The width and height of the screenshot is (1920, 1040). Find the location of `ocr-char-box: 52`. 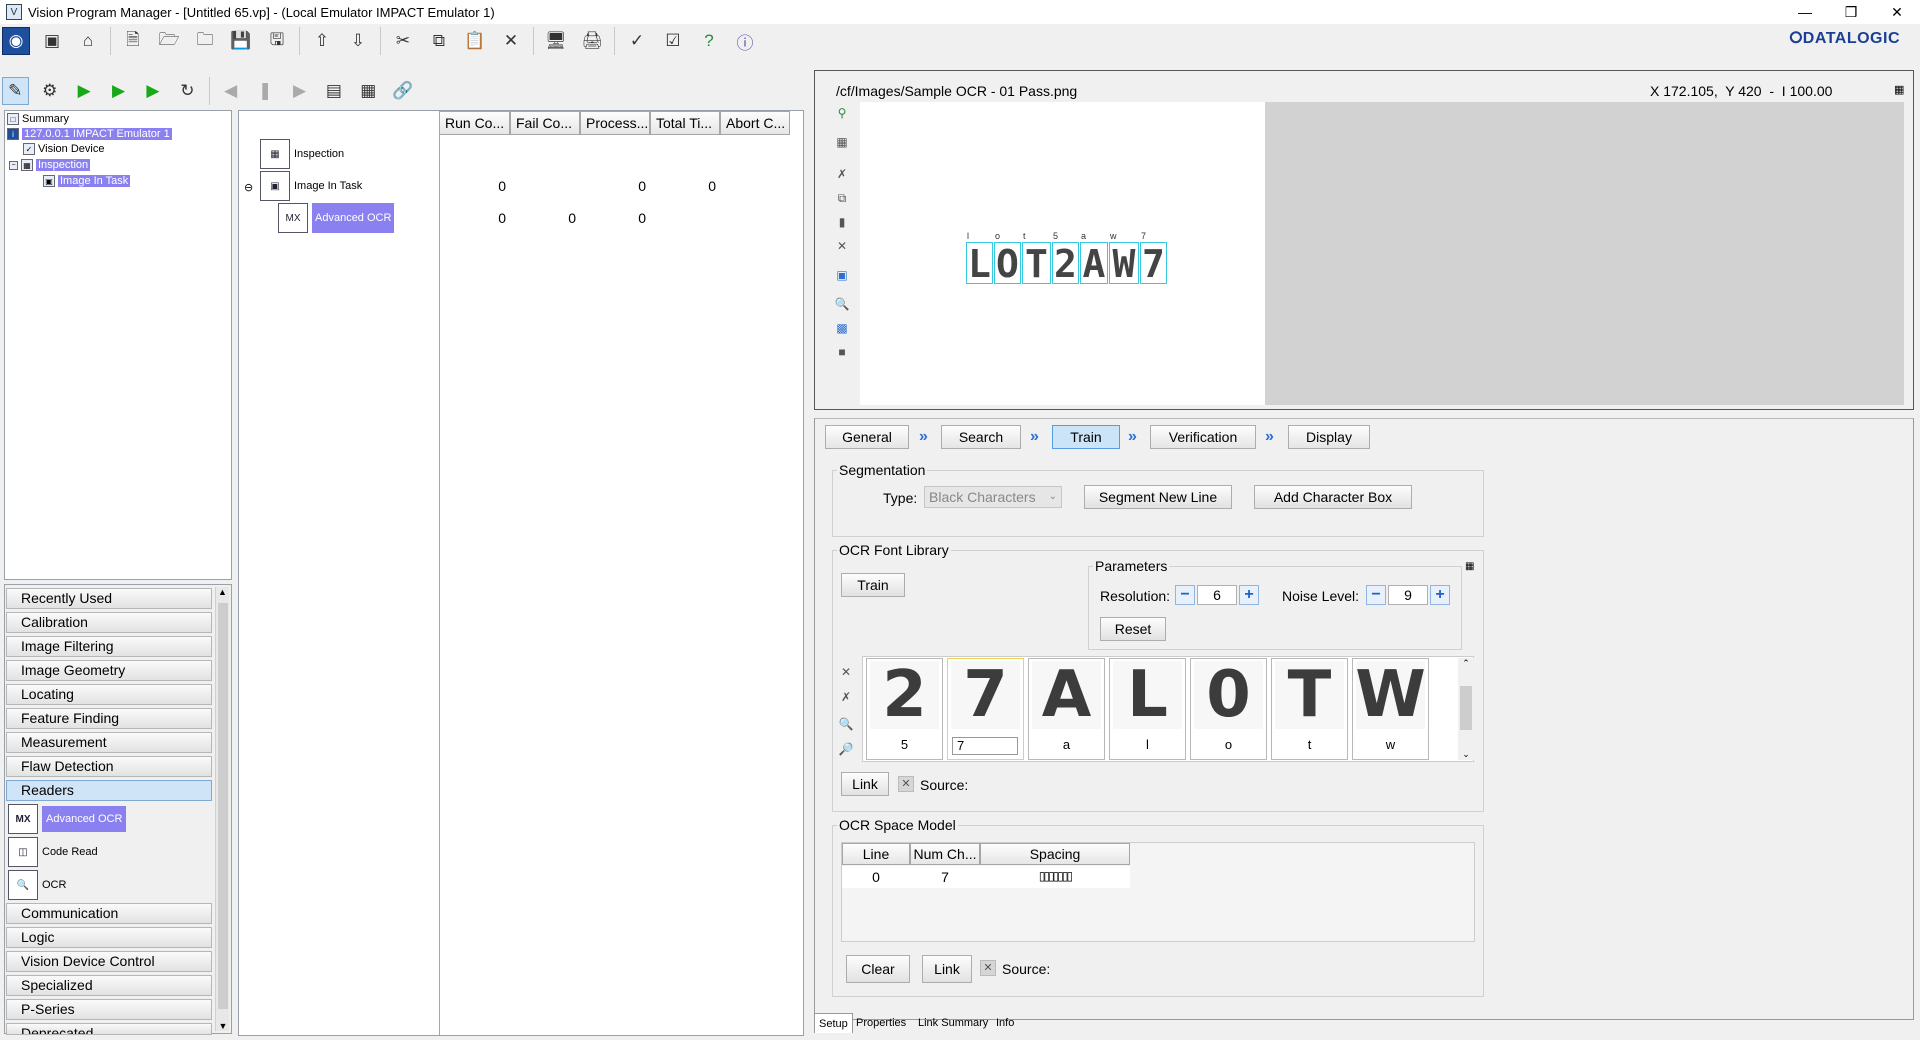

ocr-char-box: 52 is located at coordinates (1065, 257).